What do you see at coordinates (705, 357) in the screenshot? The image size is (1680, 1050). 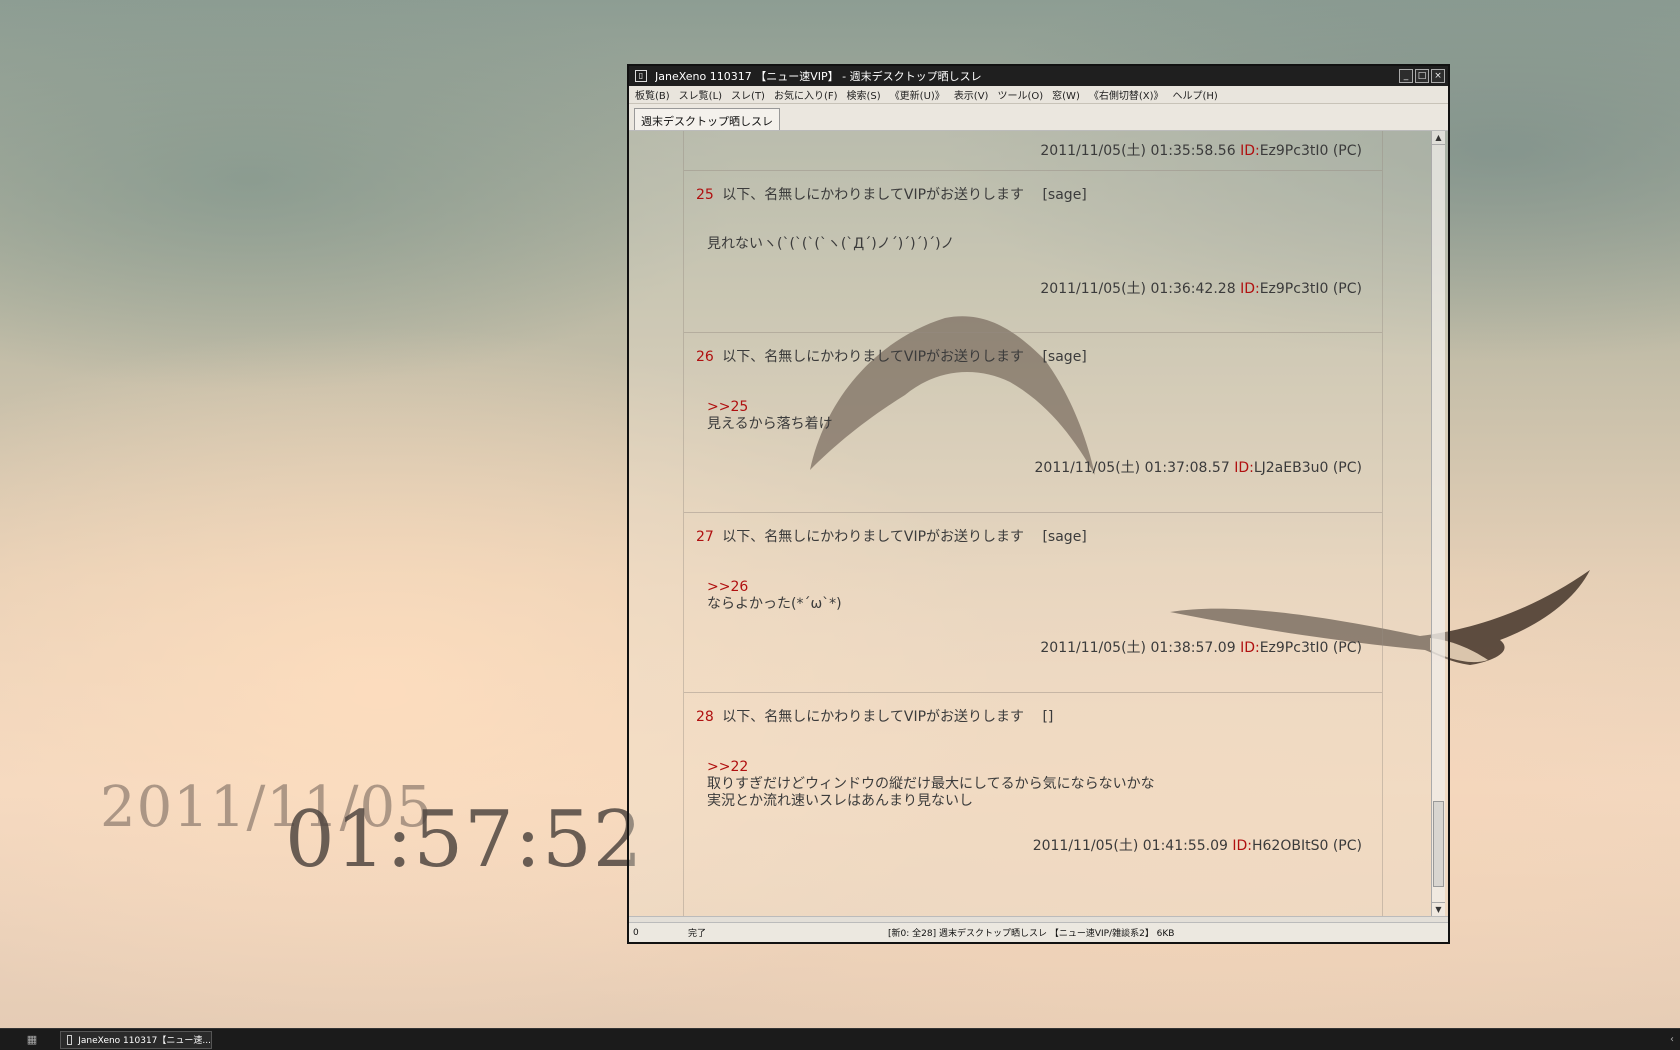 I see `post-number: 26` at bounding box center [705, 357].